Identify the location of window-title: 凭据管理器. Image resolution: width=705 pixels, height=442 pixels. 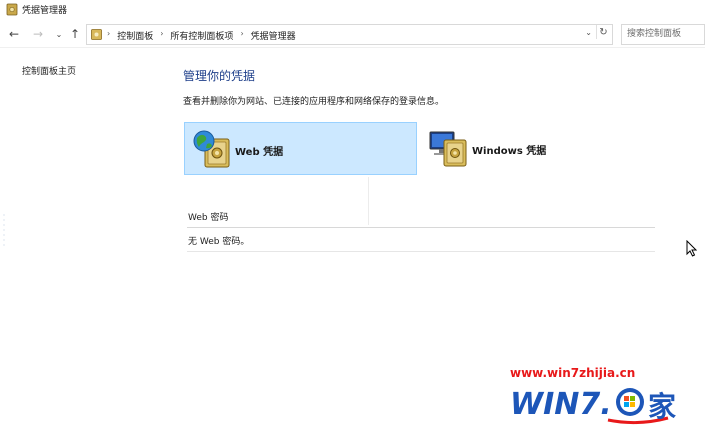
(45, 11).